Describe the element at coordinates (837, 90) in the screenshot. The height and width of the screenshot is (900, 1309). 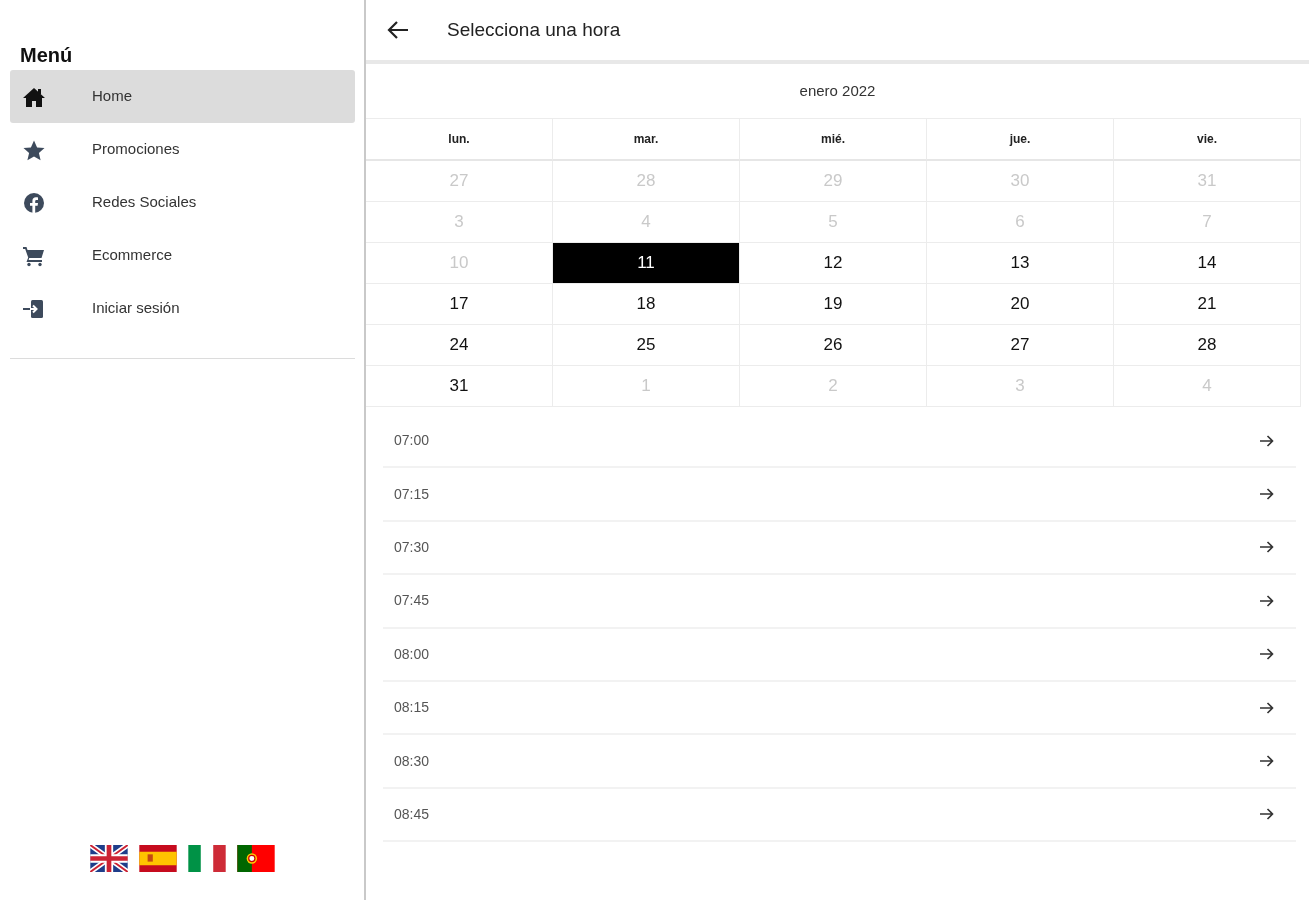
I see `month-label: enero 2022` at that location.